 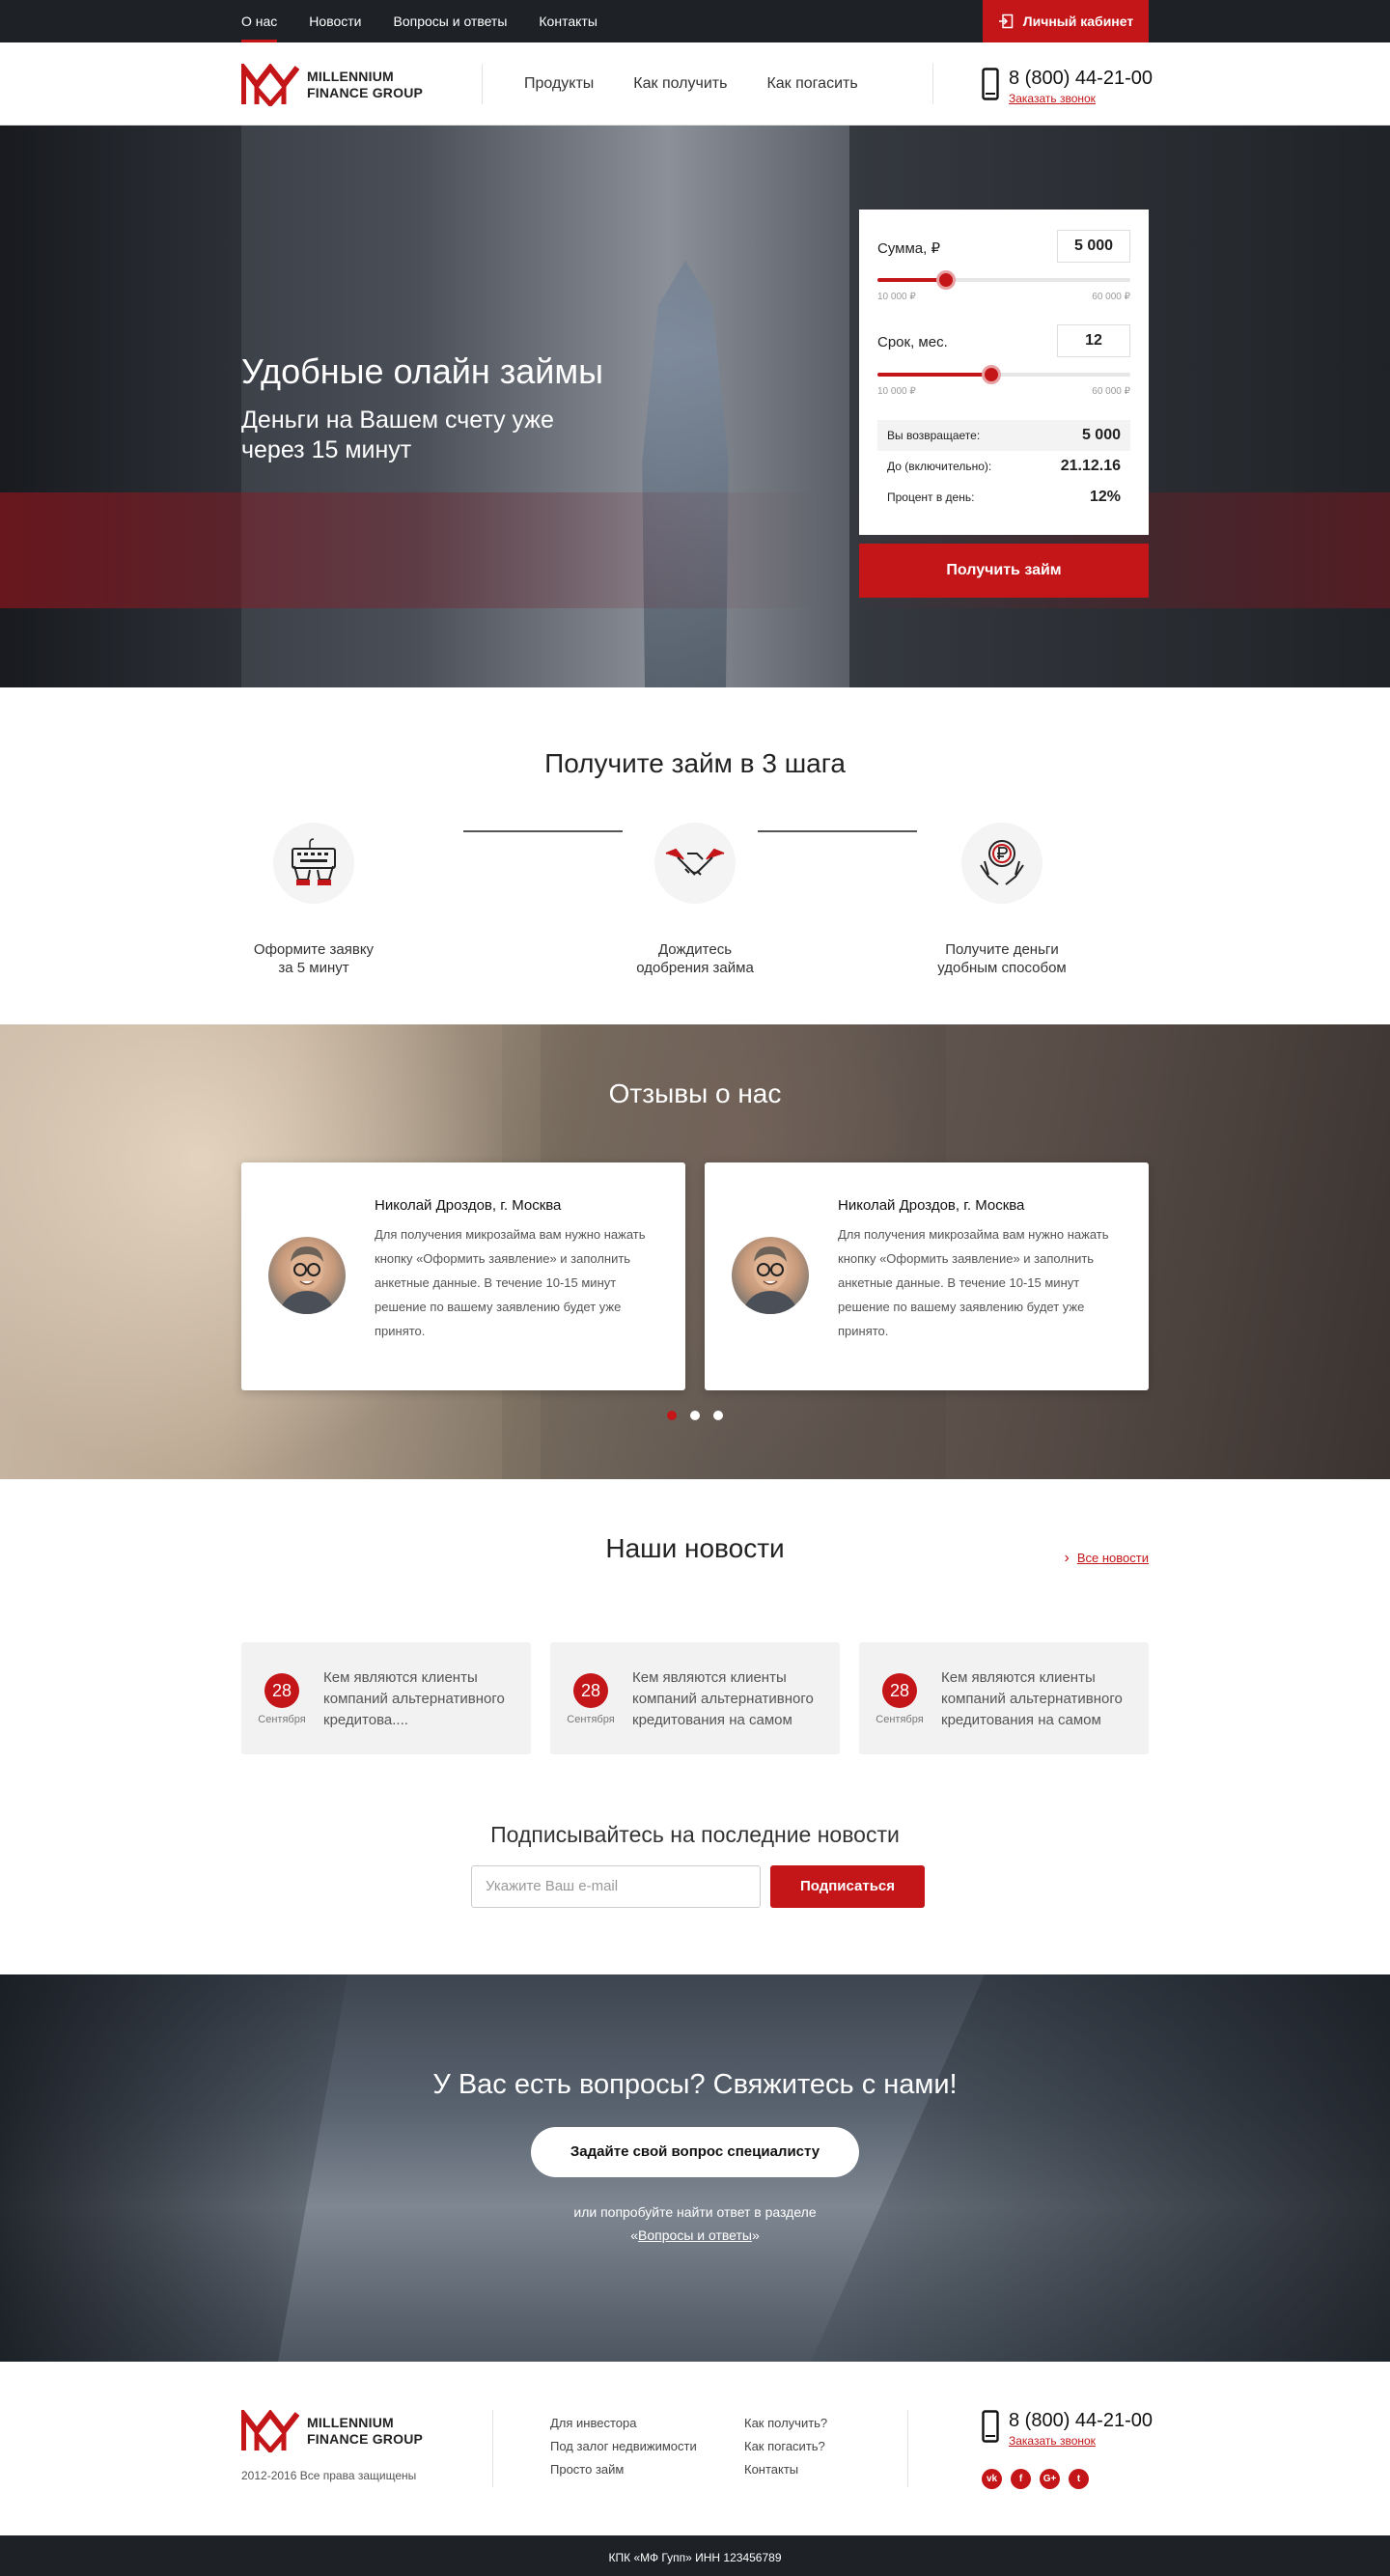 I want to click on step-apply-line1: Оформите заявку, so click(x=314, y=950).